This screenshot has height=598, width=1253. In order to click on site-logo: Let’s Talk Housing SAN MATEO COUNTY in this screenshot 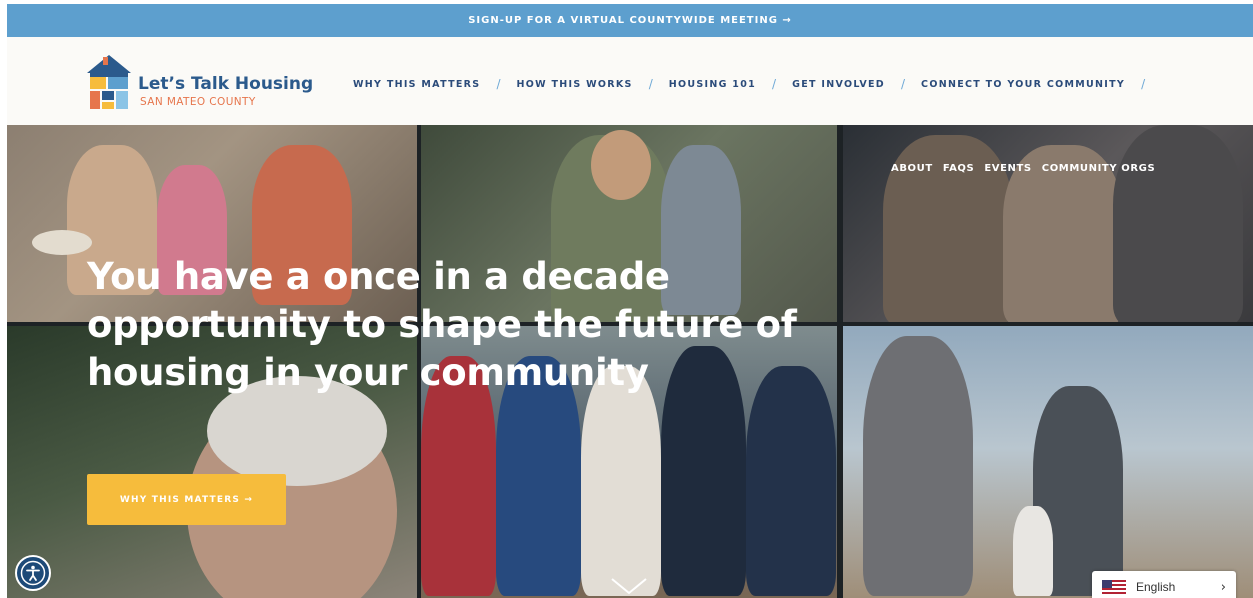, I will do `click(200, 83)`.